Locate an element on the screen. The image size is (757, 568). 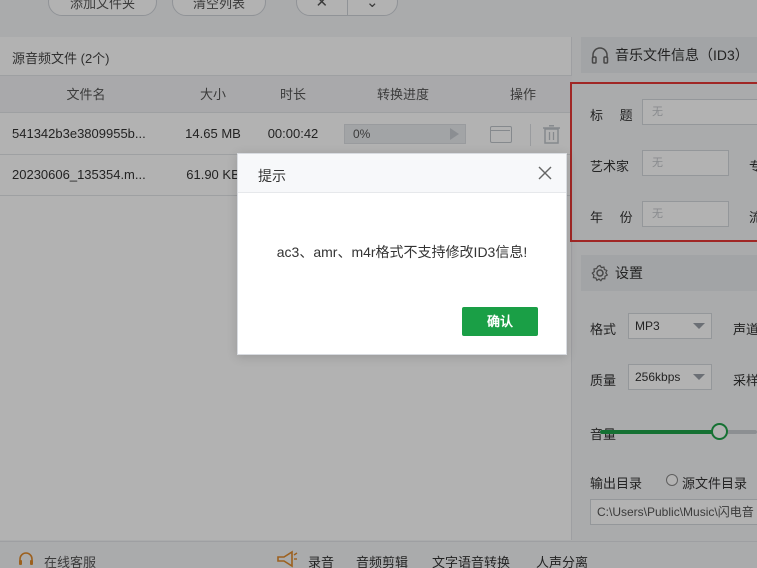
dialog-header: 提示 is located at coordinates (402, 173).